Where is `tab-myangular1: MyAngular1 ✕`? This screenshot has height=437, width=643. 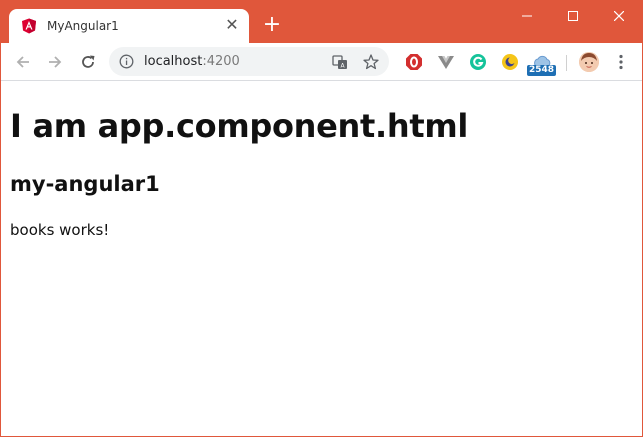 tab-myangular1: MyAngular1 ✕ is located at coordinates (129, 26).